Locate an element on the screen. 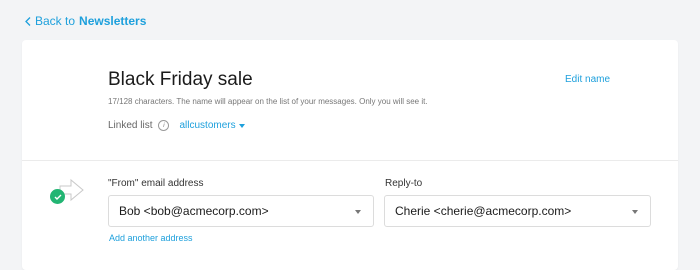 The width and height of the screenshot is (700, 270). info-icon: i is located at coordinates (164, 125).